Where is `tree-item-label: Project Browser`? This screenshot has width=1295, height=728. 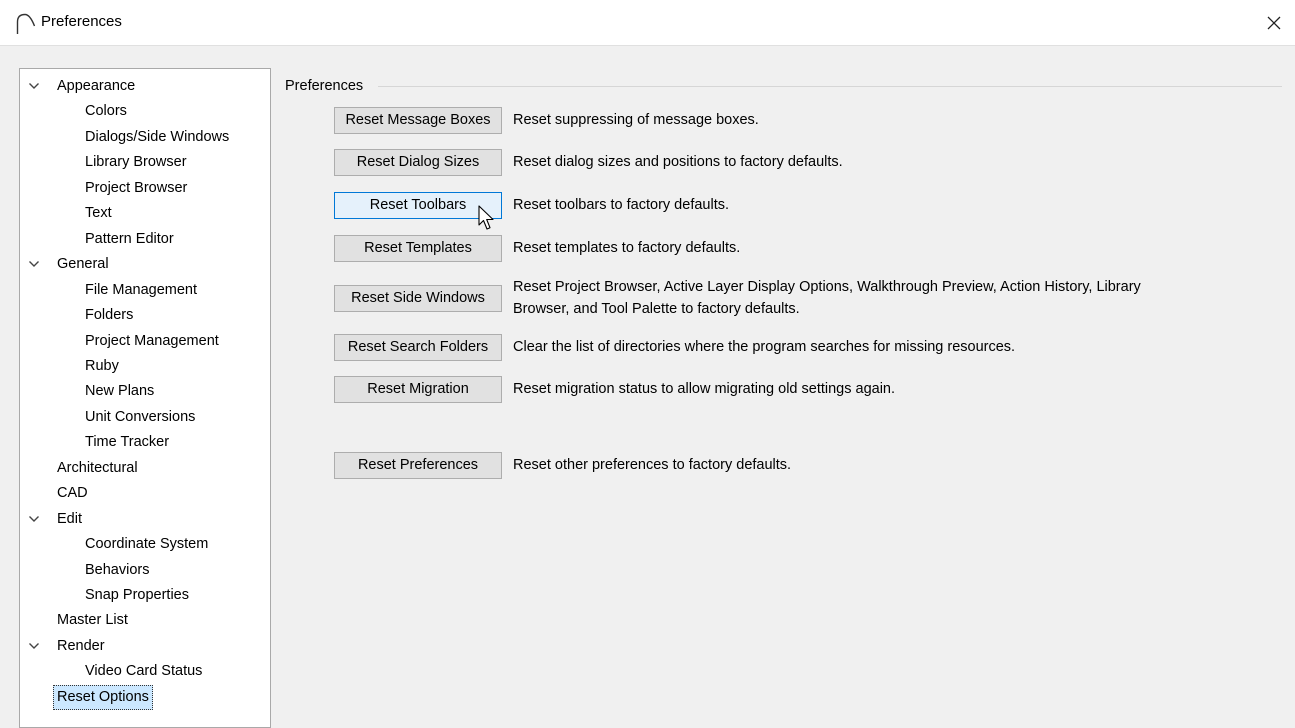 tree-item-label: Project Browser is located at coordinates (136, 187).